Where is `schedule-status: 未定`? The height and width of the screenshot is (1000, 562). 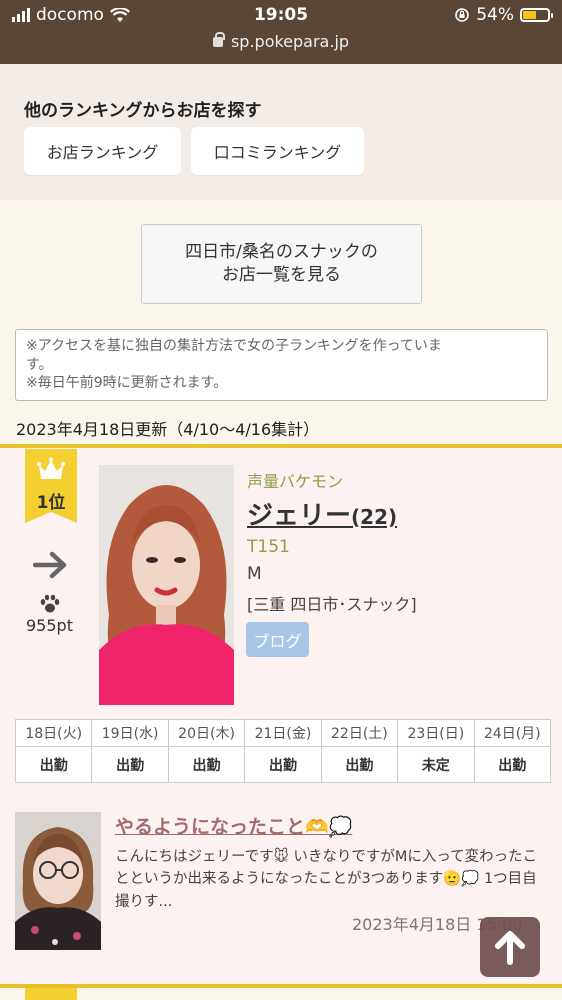 schedule-status: 未定 is located at coordinates (436, 764).